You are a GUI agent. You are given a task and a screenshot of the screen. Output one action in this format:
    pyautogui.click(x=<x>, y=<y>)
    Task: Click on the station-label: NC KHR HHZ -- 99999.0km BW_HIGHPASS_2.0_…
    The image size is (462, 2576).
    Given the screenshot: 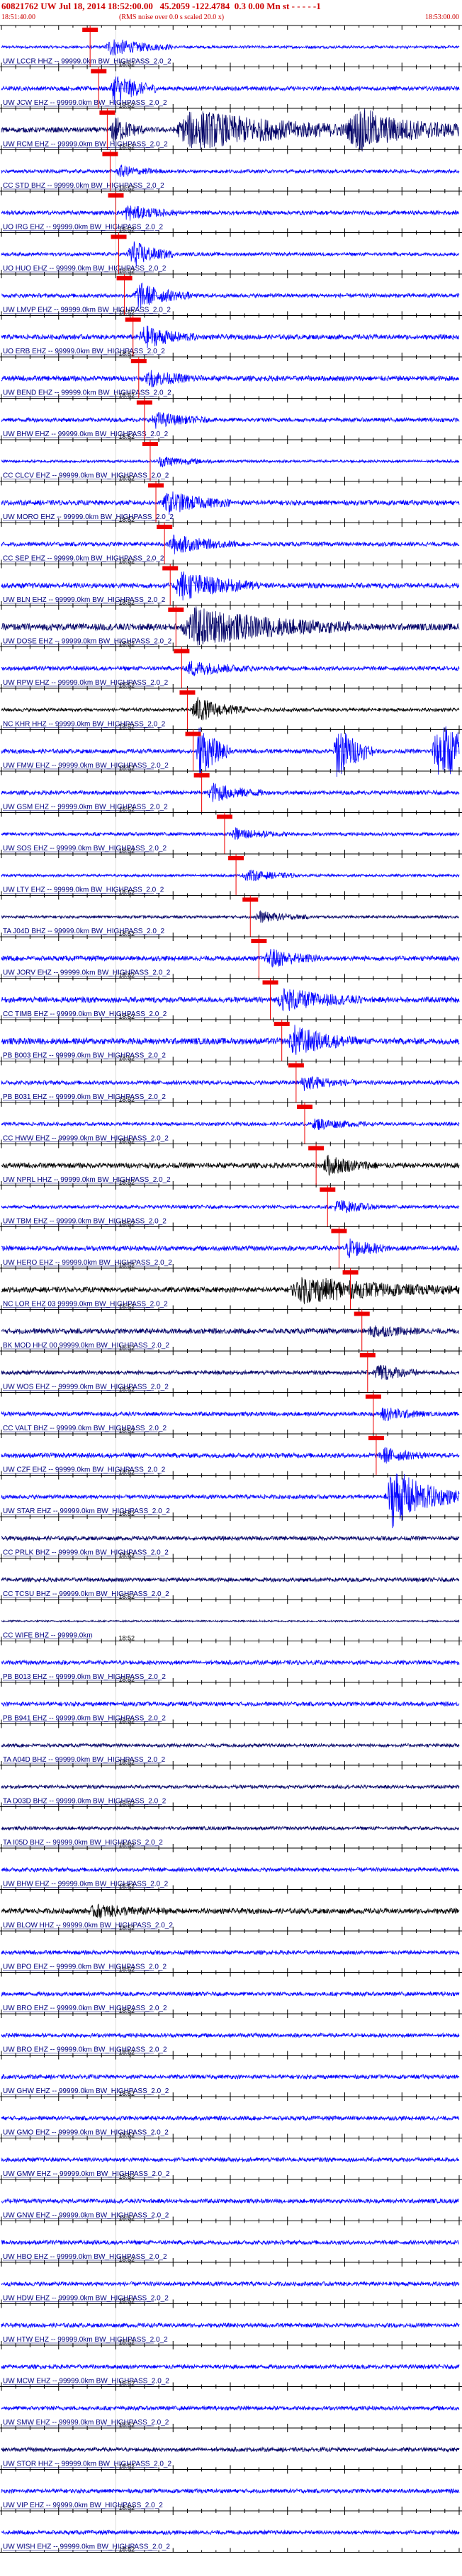 What is the action you would take?
    pyautogui.click(x=84, y=725)
    